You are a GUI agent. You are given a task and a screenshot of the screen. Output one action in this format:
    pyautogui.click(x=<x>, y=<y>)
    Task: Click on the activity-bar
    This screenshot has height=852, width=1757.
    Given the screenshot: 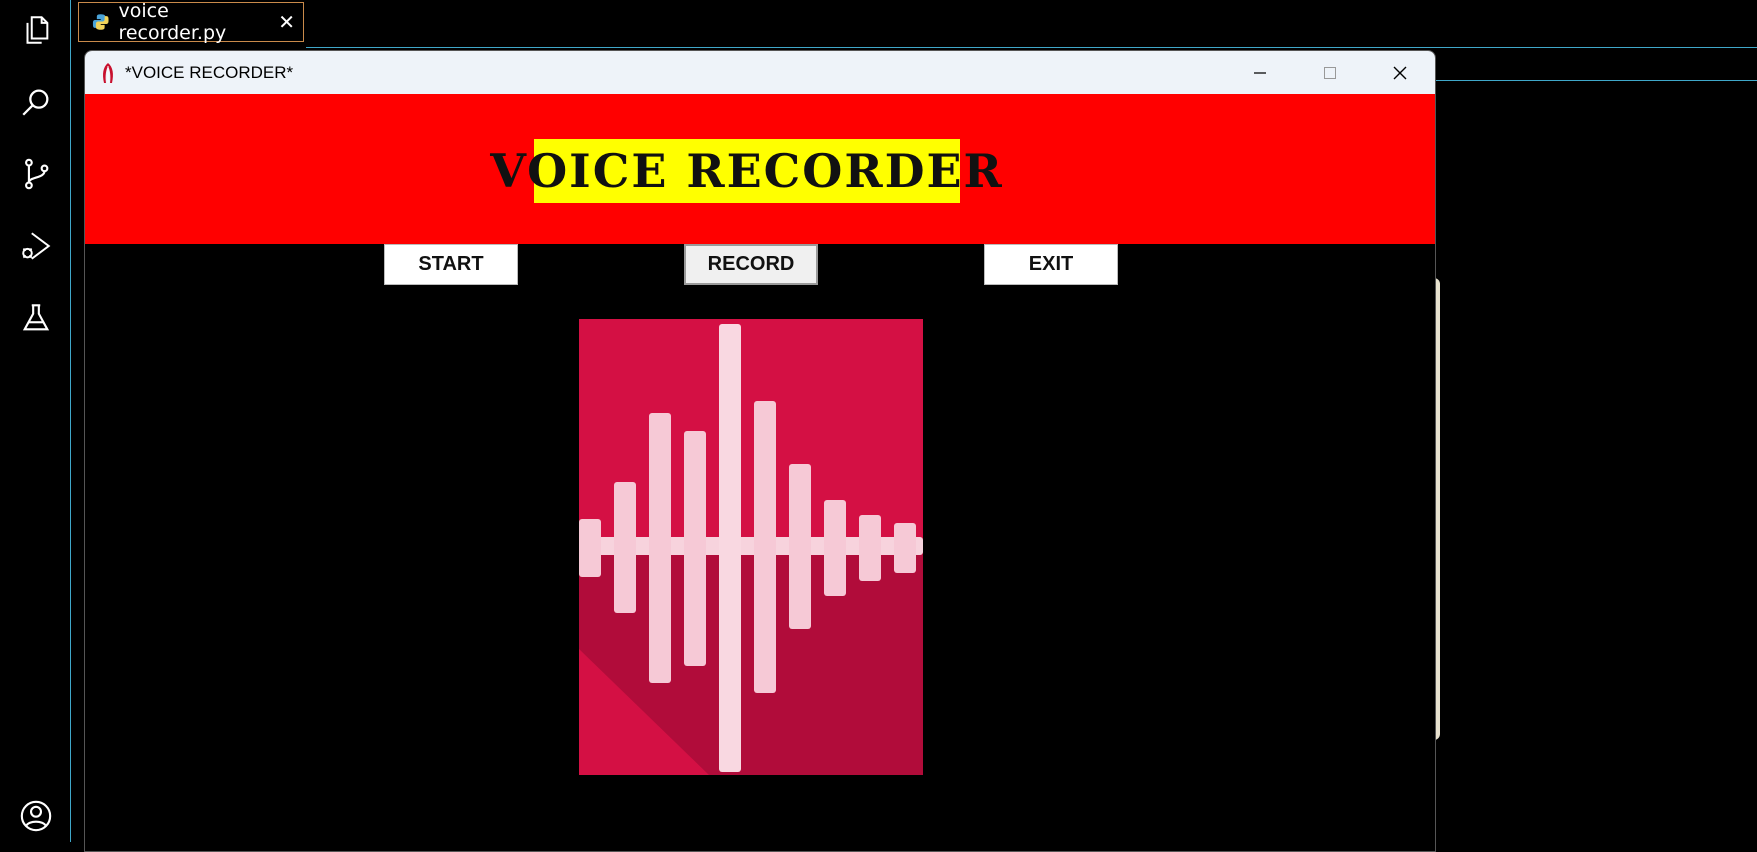 What is the action you would take?
    pyautogui.click(x=35, y=421)
    